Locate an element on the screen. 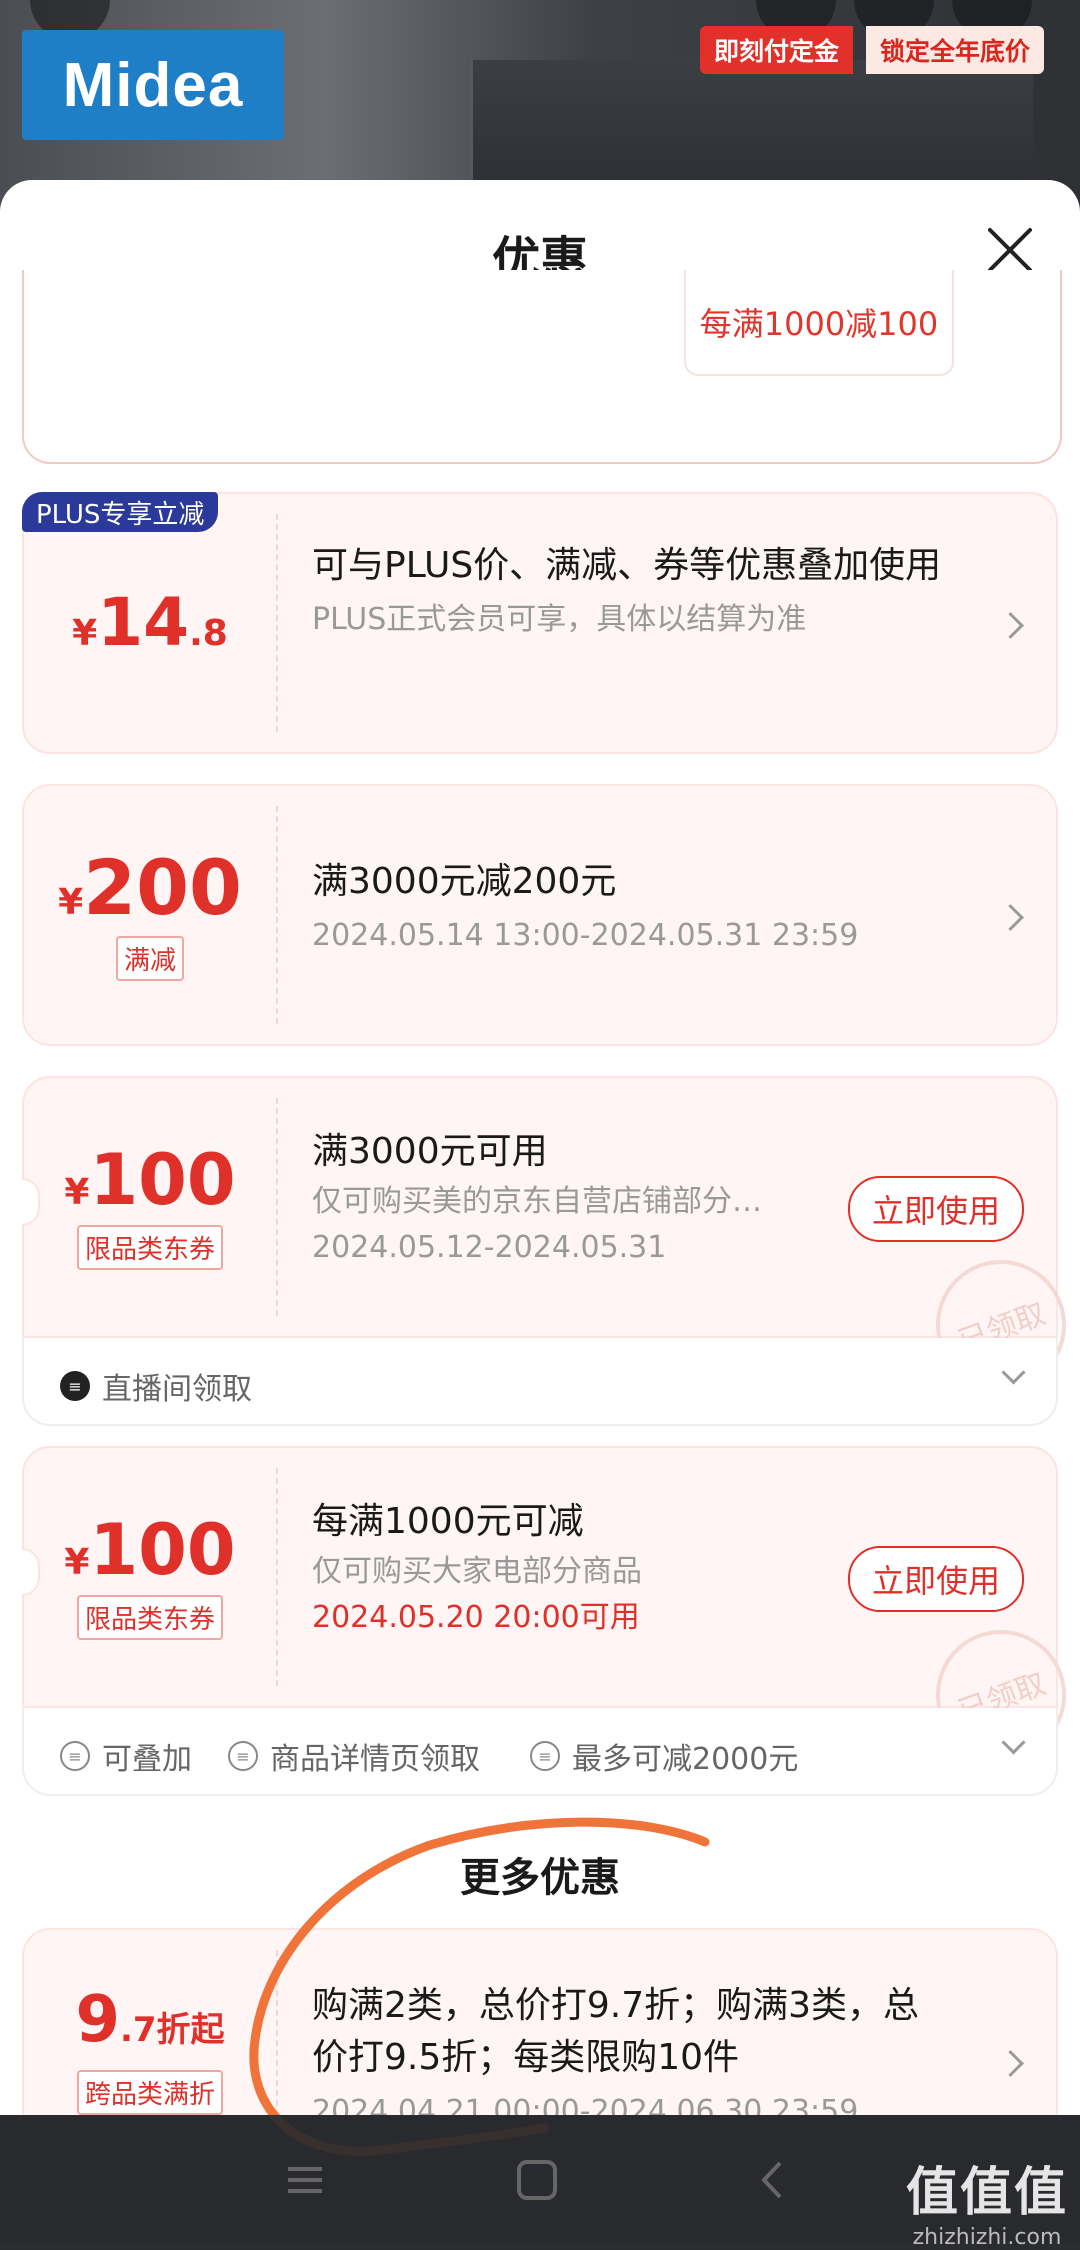  coupon-footer: ≡ 可叠加 ≡ 商品详情页领取 ≡ 最多可减2000元 is located at coordinates (540, 1752).